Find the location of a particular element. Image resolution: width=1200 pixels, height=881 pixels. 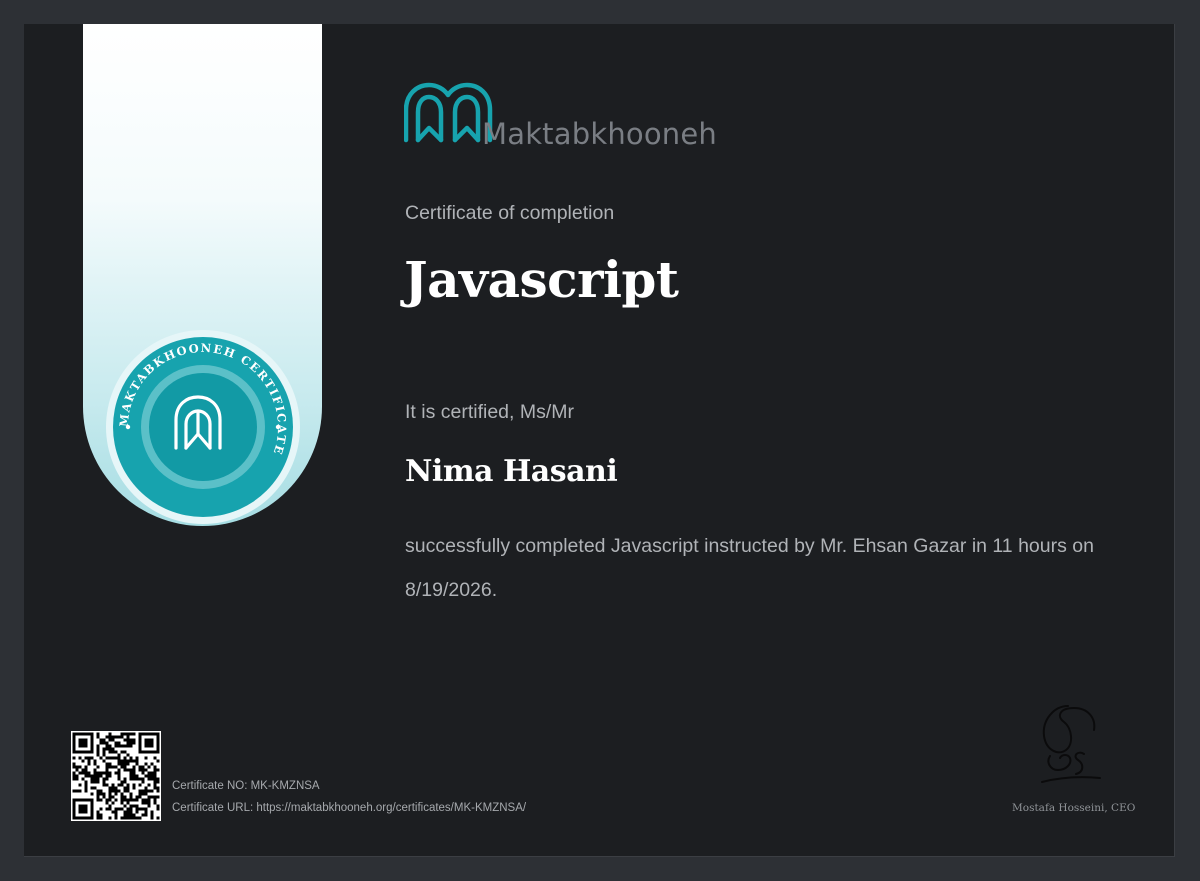

qr-code-icon is located at coordinates (116, 776).